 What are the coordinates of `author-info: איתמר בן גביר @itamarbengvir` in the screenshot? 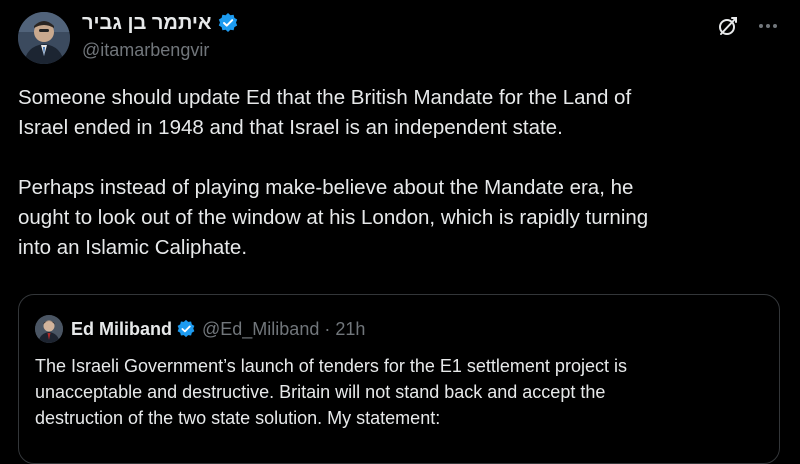 It's located at (160, 40).